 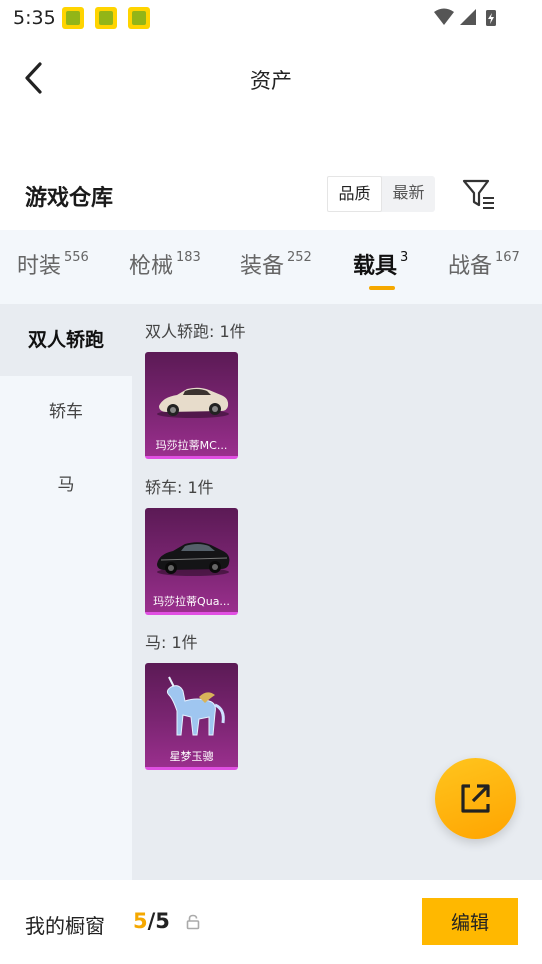 What do you see at coordinates (271, 81) in the screenshot?
I see `page-title: 资产` at bounding box center [271, 81].